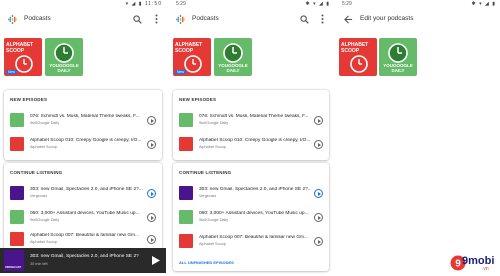  Describe the element at coordinates (143, 4) in the screenshot. I see `status-icons: ▾ ◢ ▮ 11:50` at that location.